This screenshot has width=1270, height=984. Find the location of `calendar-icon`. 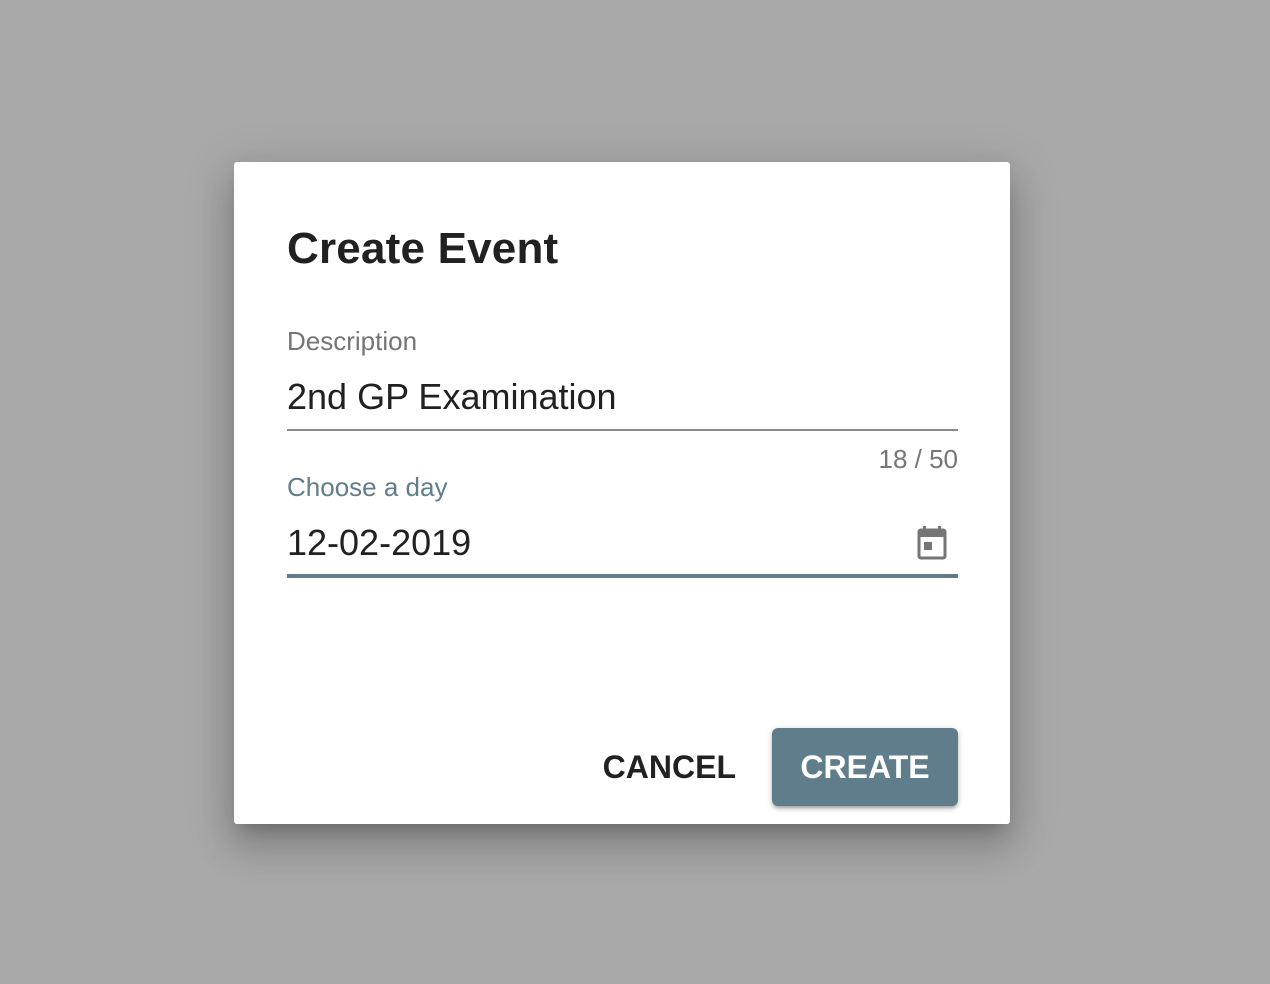

calendar-icon is located at coordinates (932, 543).